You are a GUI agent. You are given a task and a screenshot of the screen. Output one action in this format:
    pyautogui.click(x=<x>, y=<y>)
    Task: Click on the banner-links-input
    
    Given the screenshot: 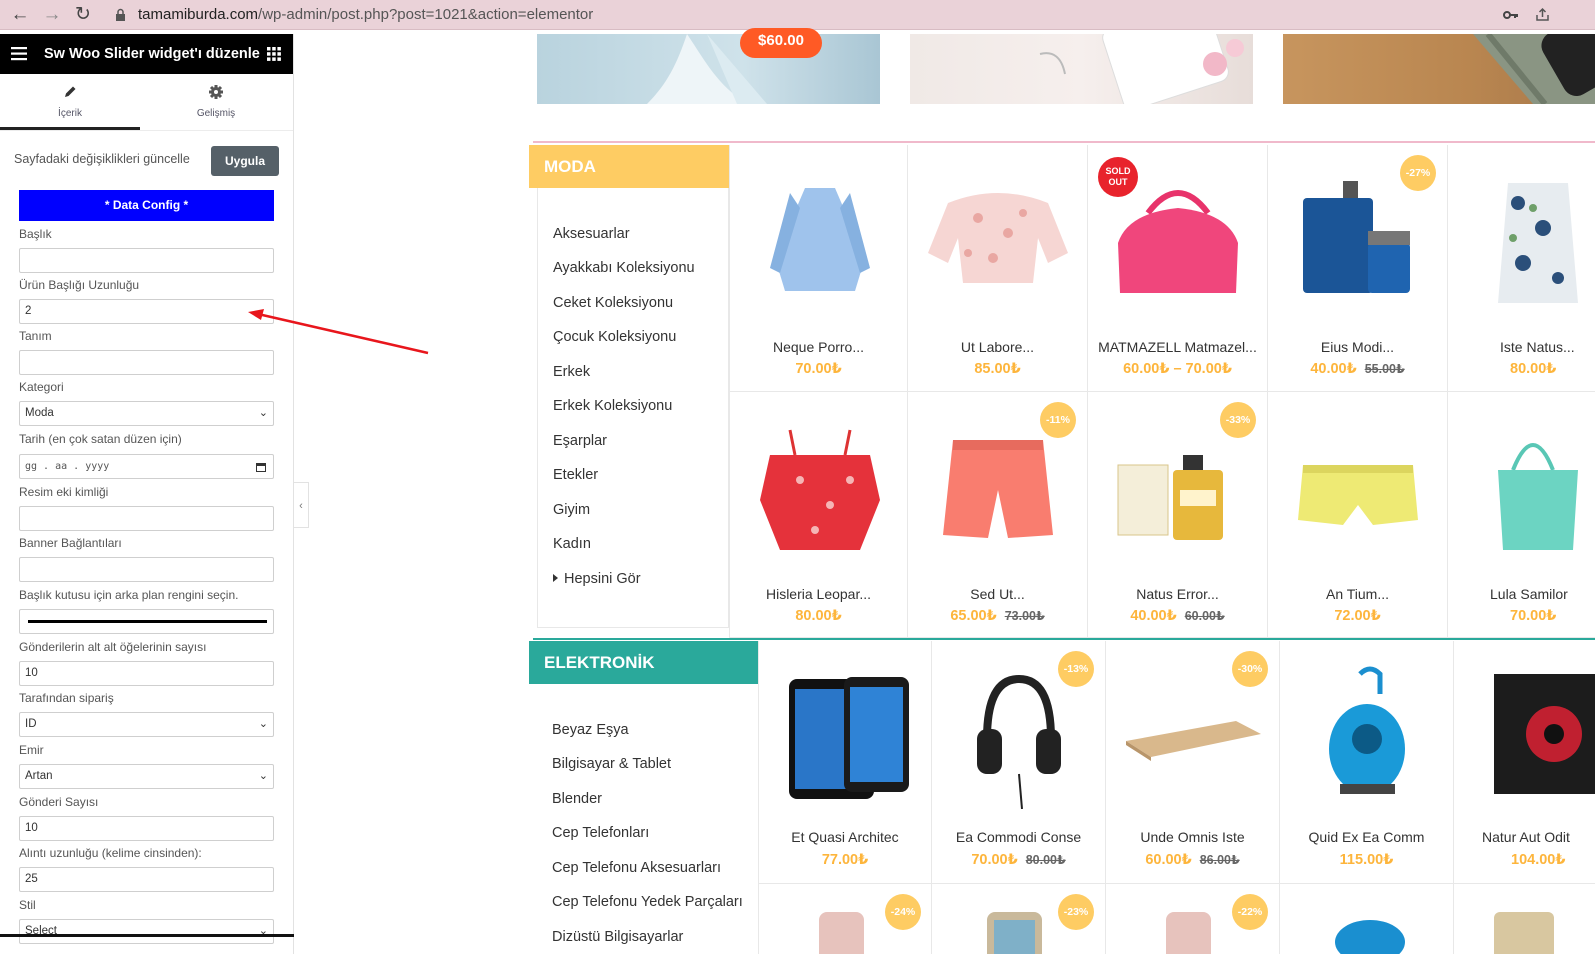 What is the action you would take?
    pyautogui.click(x=146, y=569)
    